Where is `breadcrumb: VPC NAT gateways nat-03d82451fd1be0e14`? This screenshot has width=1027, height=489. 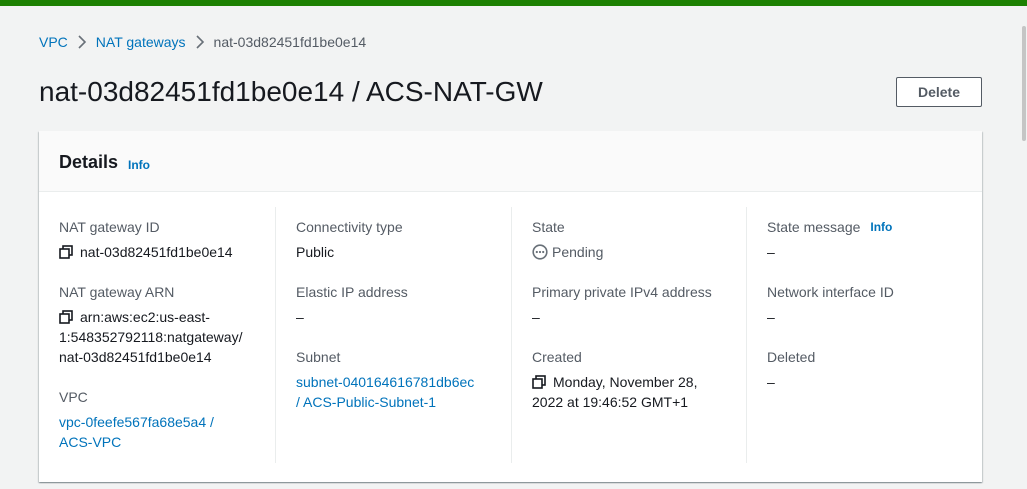
breadcrumb: VPC NAT gateways nat-03d82451fd1be0e14 is located at coordinates (202, 42).